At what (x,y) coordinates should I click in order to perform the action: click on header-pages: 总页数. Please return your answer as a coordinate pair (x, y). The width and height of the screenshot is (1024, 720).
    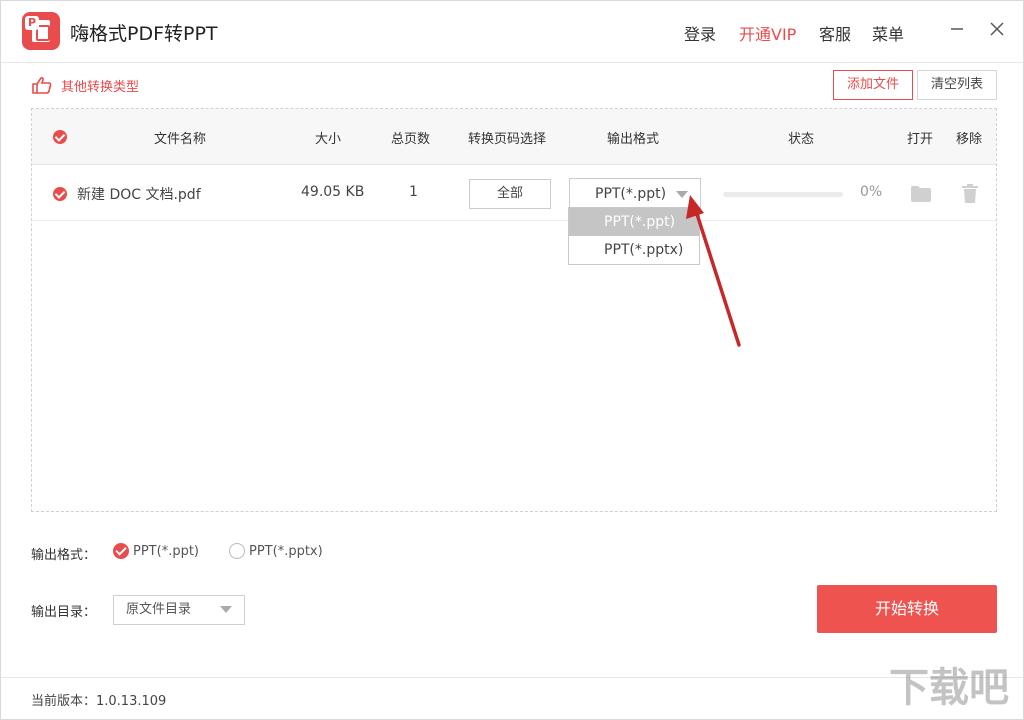
    Looking at the image, I should click on (411, 139).